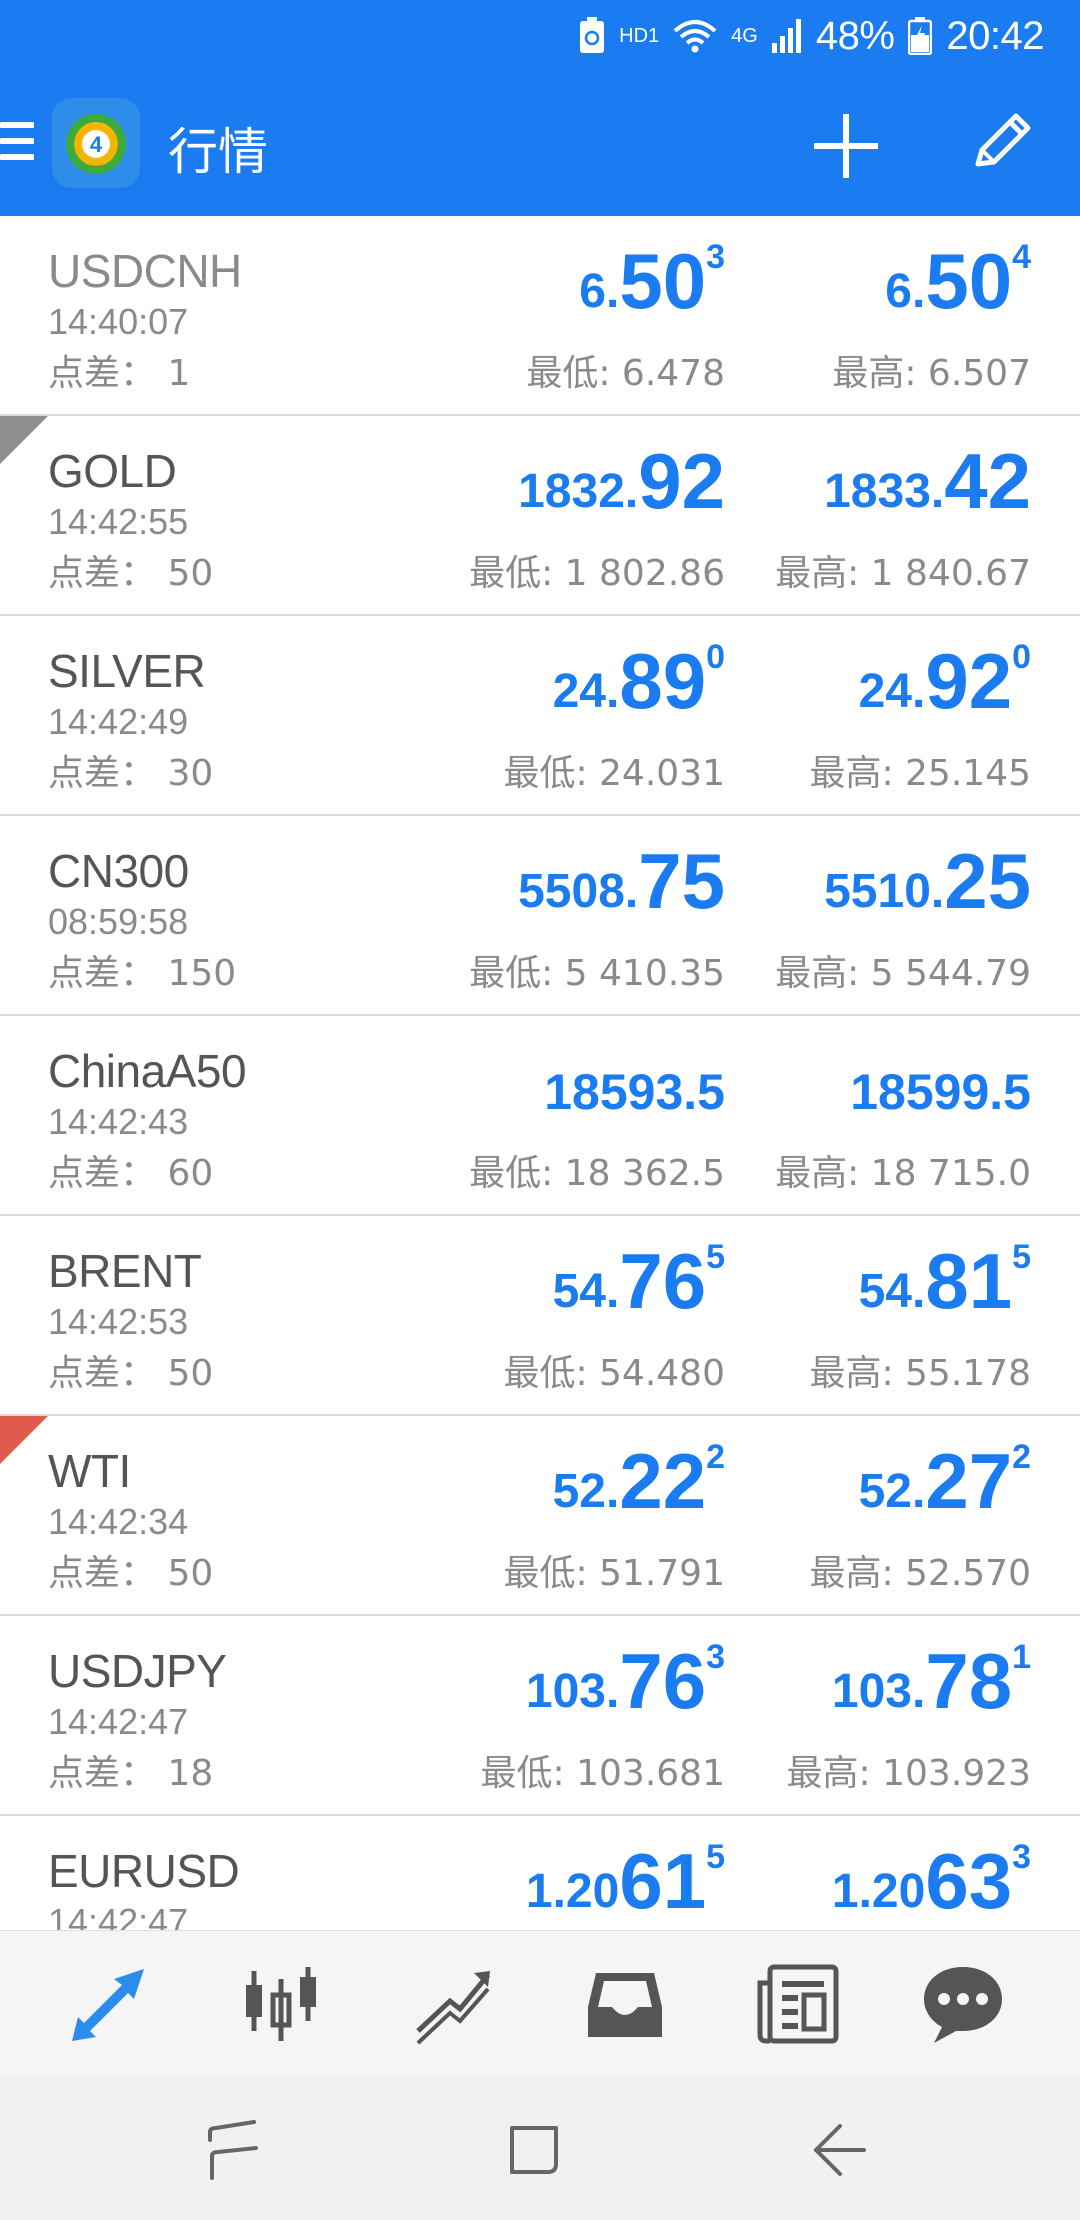  What do you see at coordinates (969, 1281) in the screenshot?
I see `ask-price-pips: 81` at bounding box center [969, 1281].